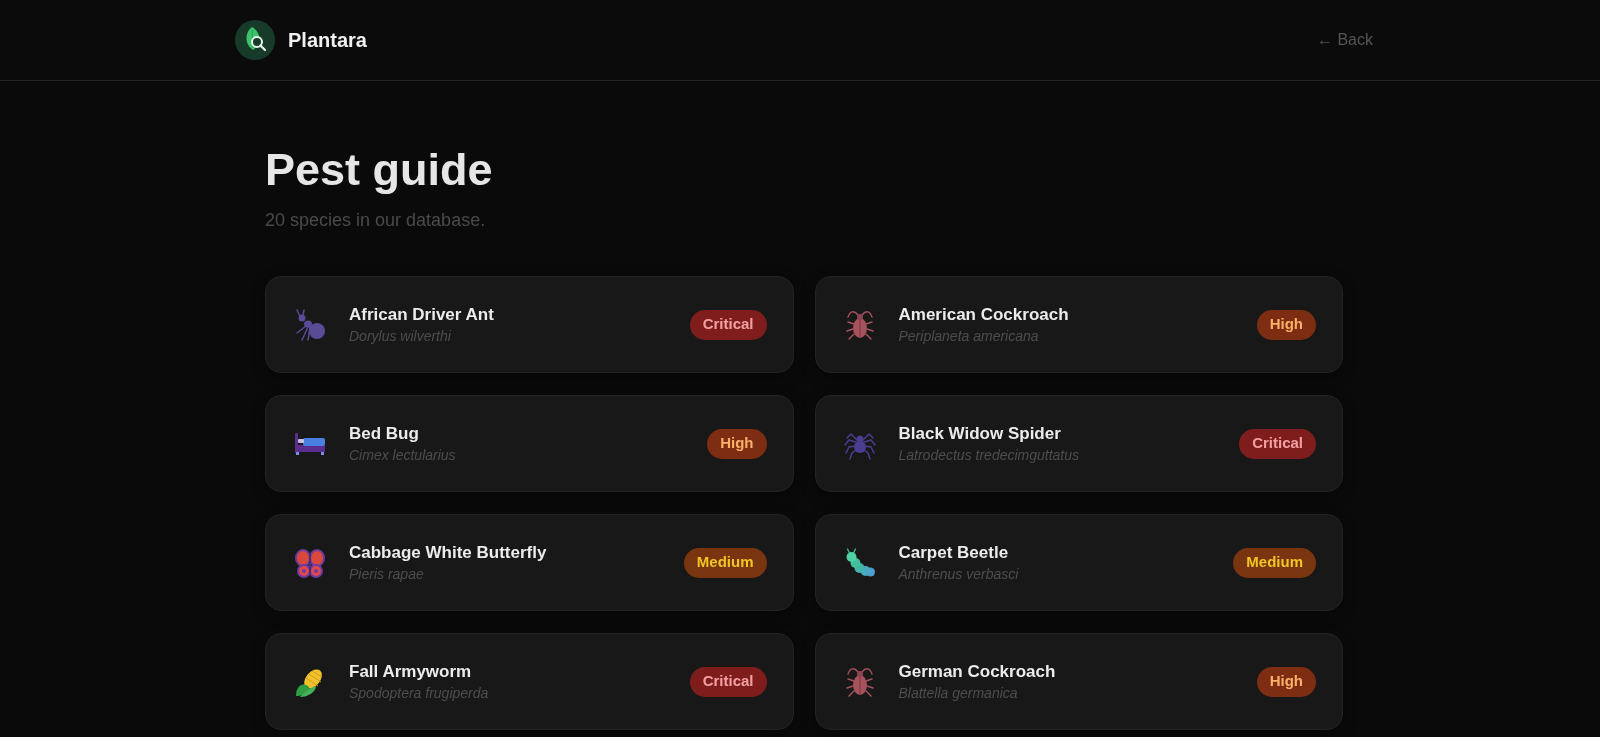  Describe the element at coordinates (327, 40) in the screenshot. I see `brand-name: Plantara` at that location.